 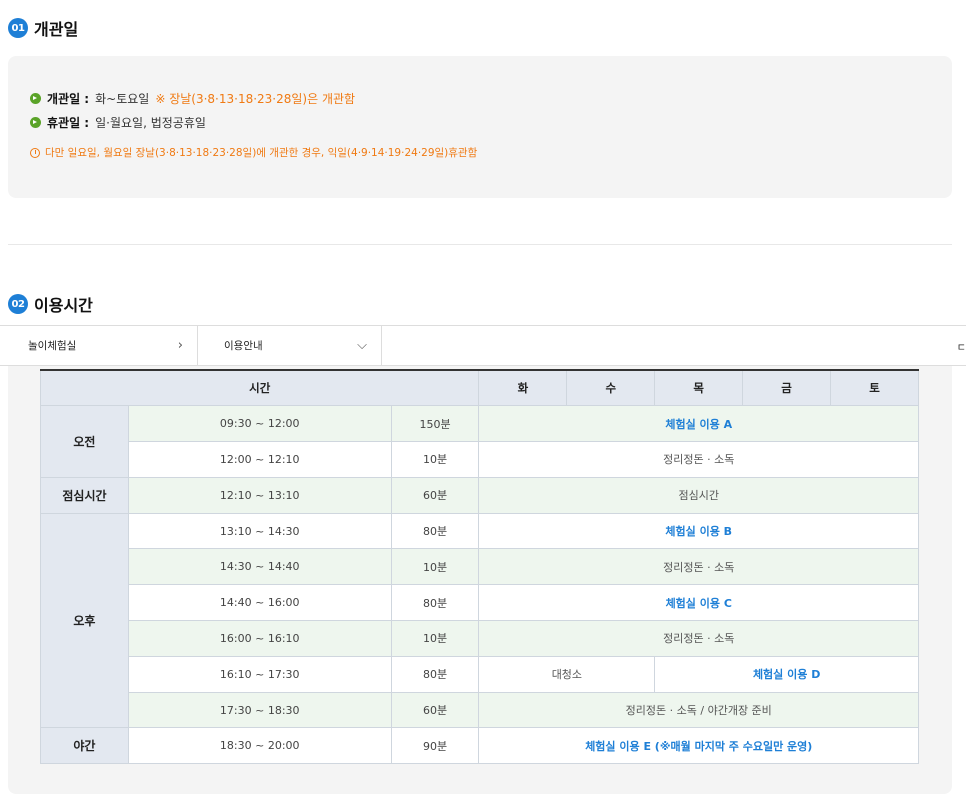 I want to click on table-row: 14:40 ~ 16:00 80분 체험실 이용 C, so click(x=480, y=603).